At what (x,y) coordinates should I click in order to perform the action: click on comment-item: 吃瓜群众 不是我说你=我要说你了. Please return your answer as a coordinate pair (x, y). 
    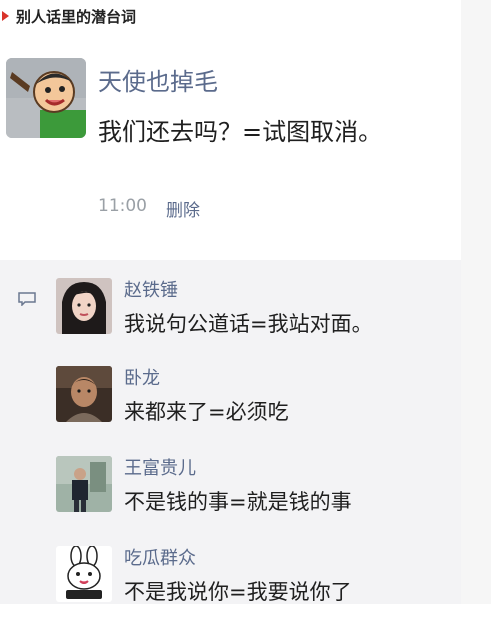
    Looking at the image, I should click on (256, 586).